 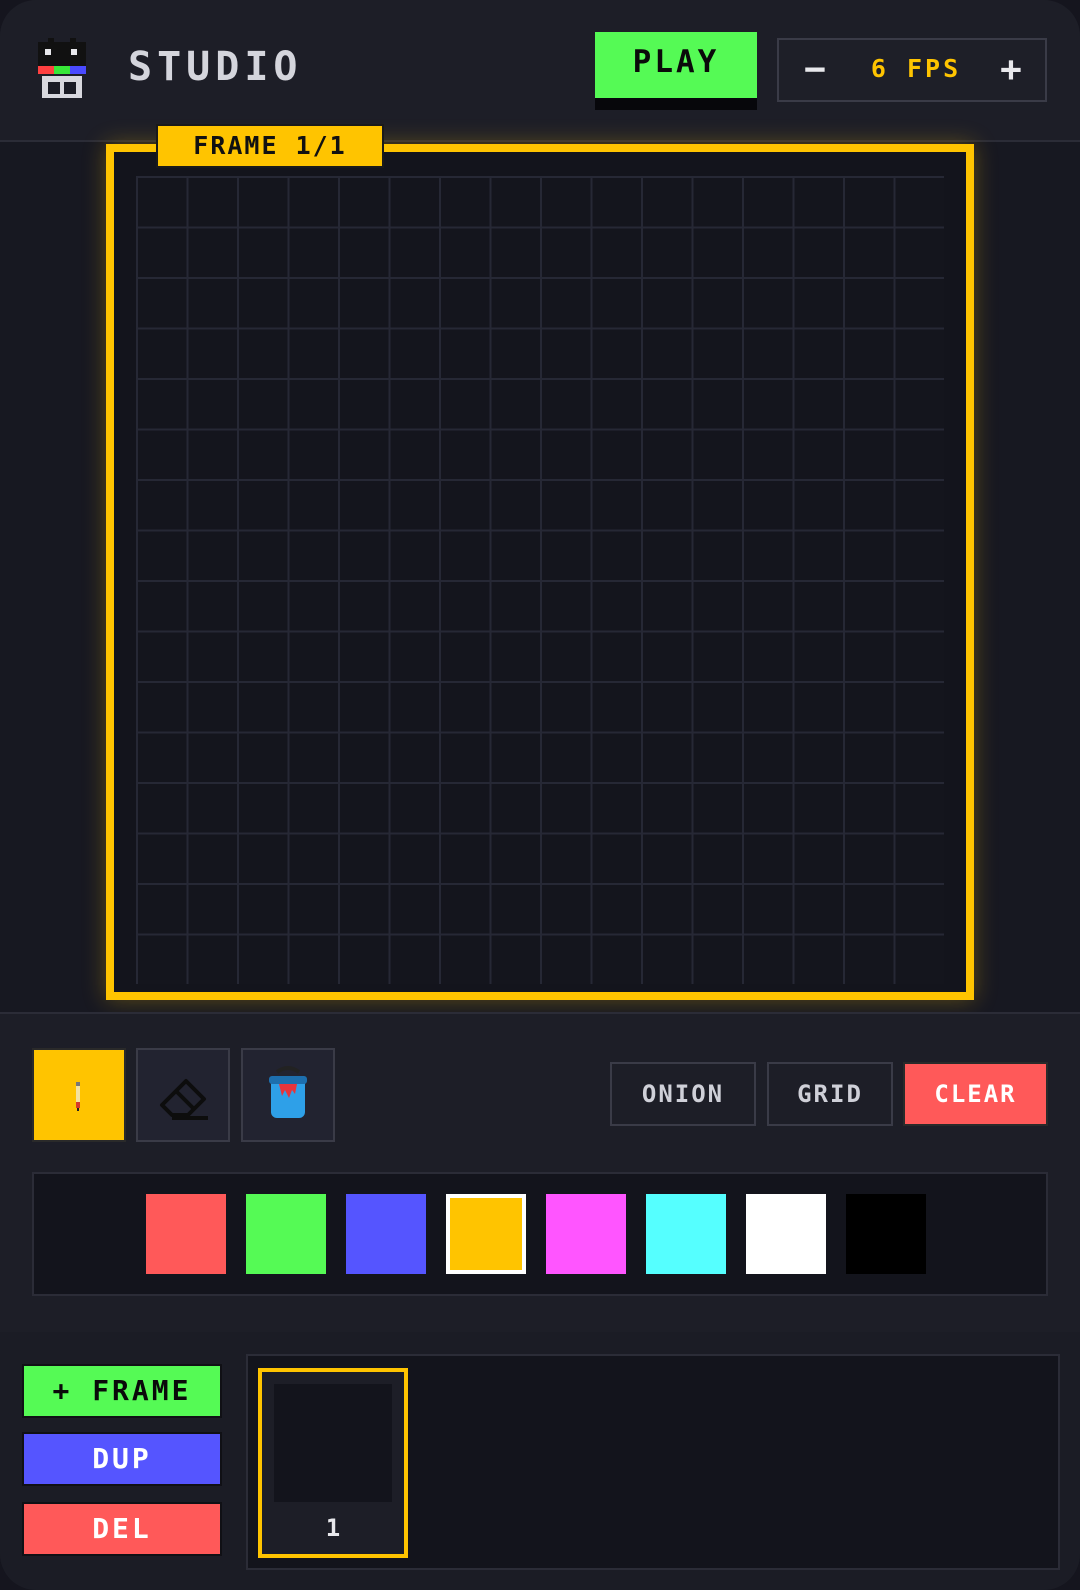 I want to click on fps-decrease-button: −, so click(x=815, y=70).